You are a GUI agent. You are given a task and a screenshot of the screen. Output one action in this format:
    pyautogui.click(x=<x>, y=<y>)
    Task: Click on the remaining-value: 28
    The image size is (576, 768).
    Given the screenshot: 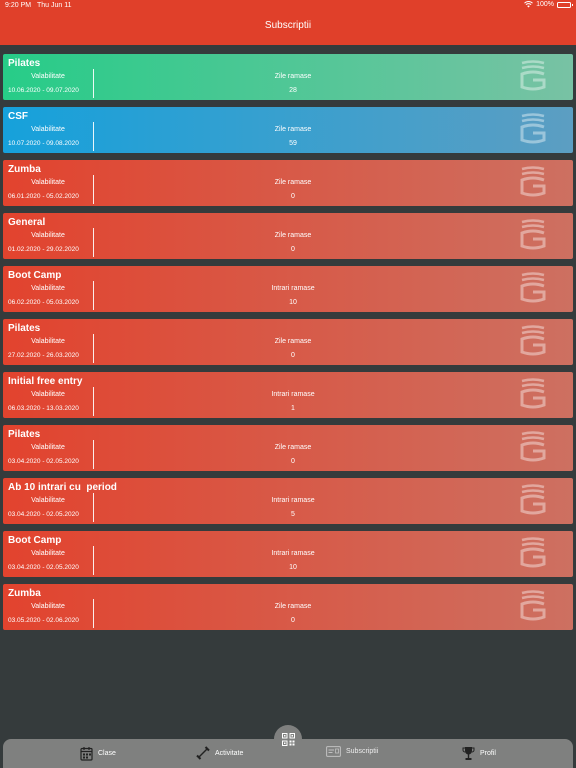 What is the action you would take?
    pyautogui.click(x=293, y=90)
    